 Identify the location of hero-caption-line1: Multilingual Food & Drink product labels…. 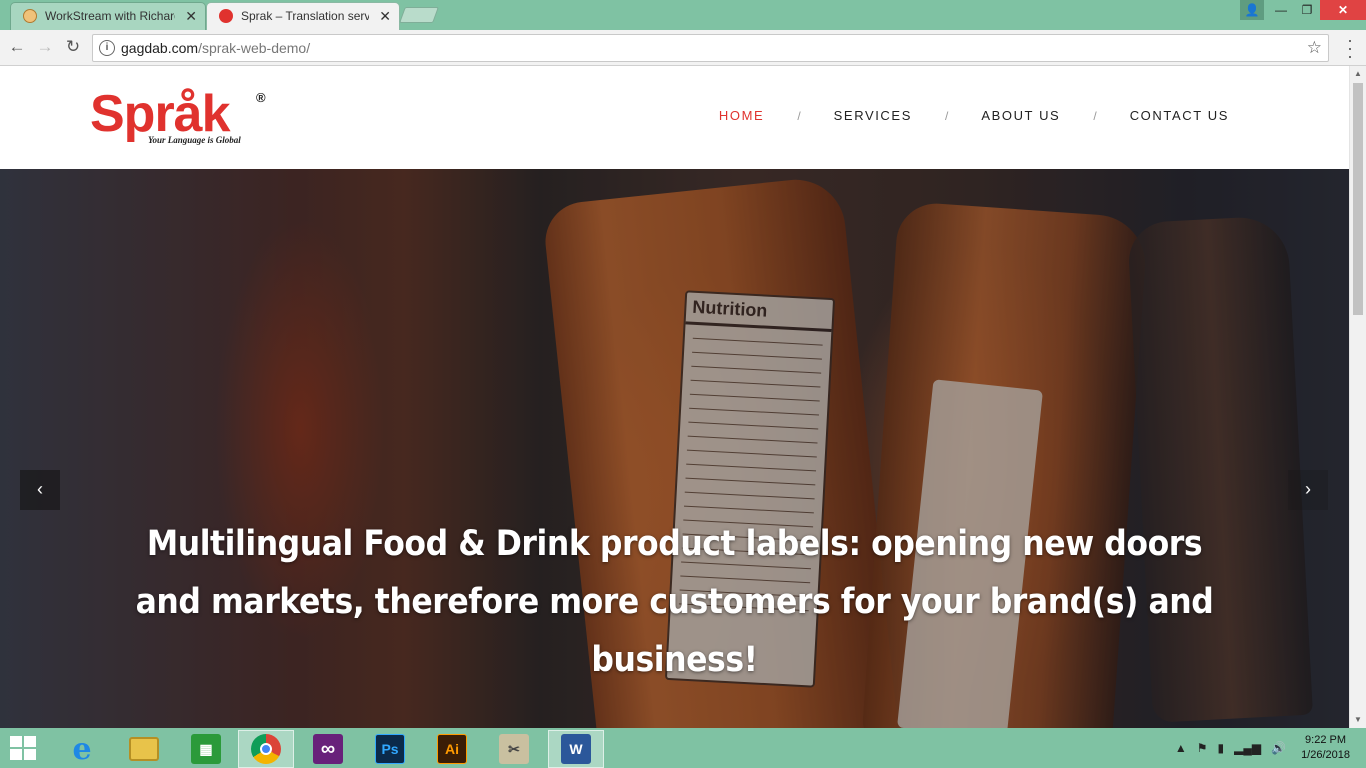
(674, 544).